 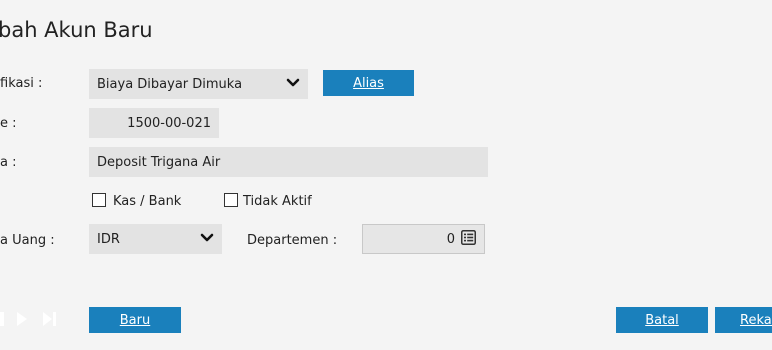 I want to click on alias-button: Alias, so click(x=368, y=83).